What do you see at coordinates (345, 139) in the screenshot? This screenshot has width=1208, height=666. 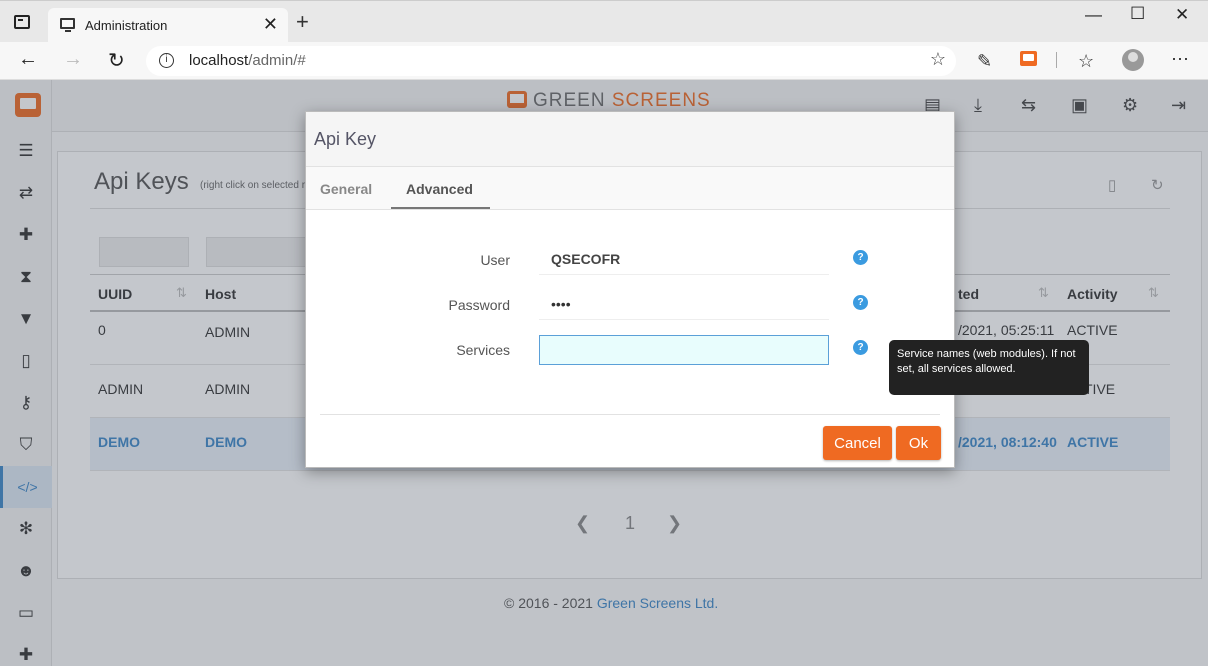 I see `dialog-title: Api Key` at bounding box center [345, 139].